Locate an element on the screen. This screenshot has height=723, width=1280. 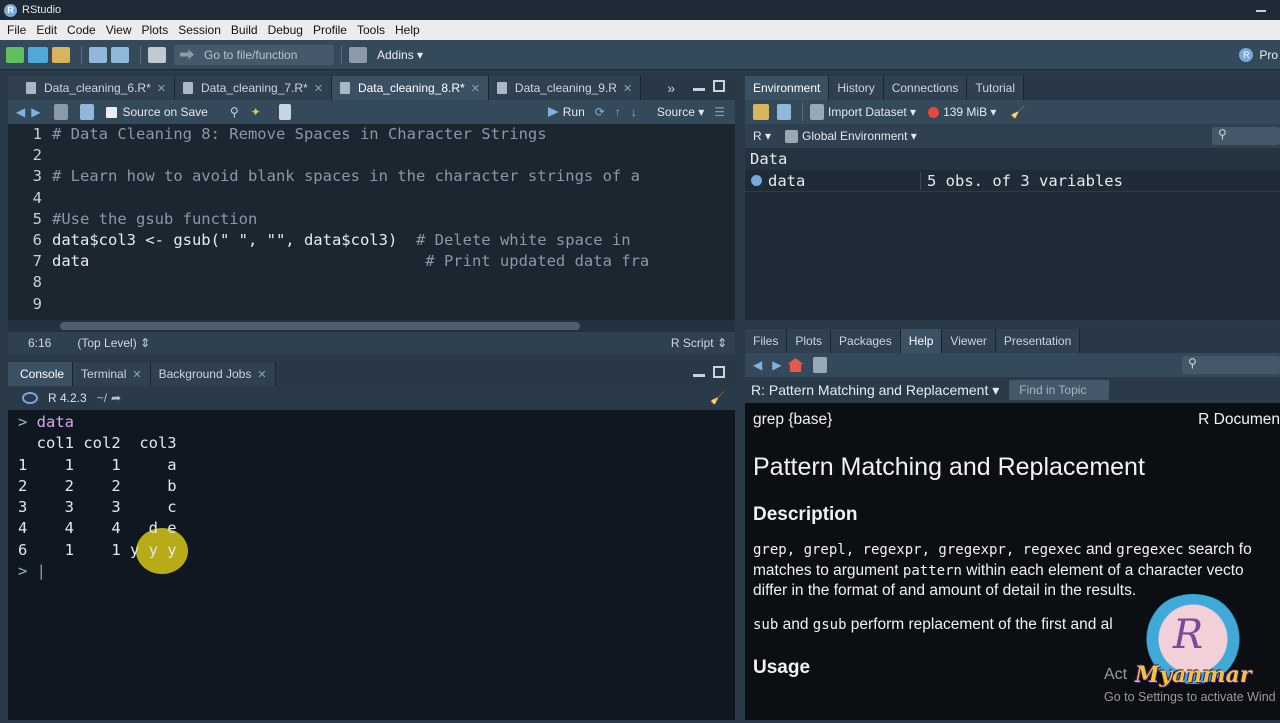
goto-arrow-icon is located at coordinates (187, 54).